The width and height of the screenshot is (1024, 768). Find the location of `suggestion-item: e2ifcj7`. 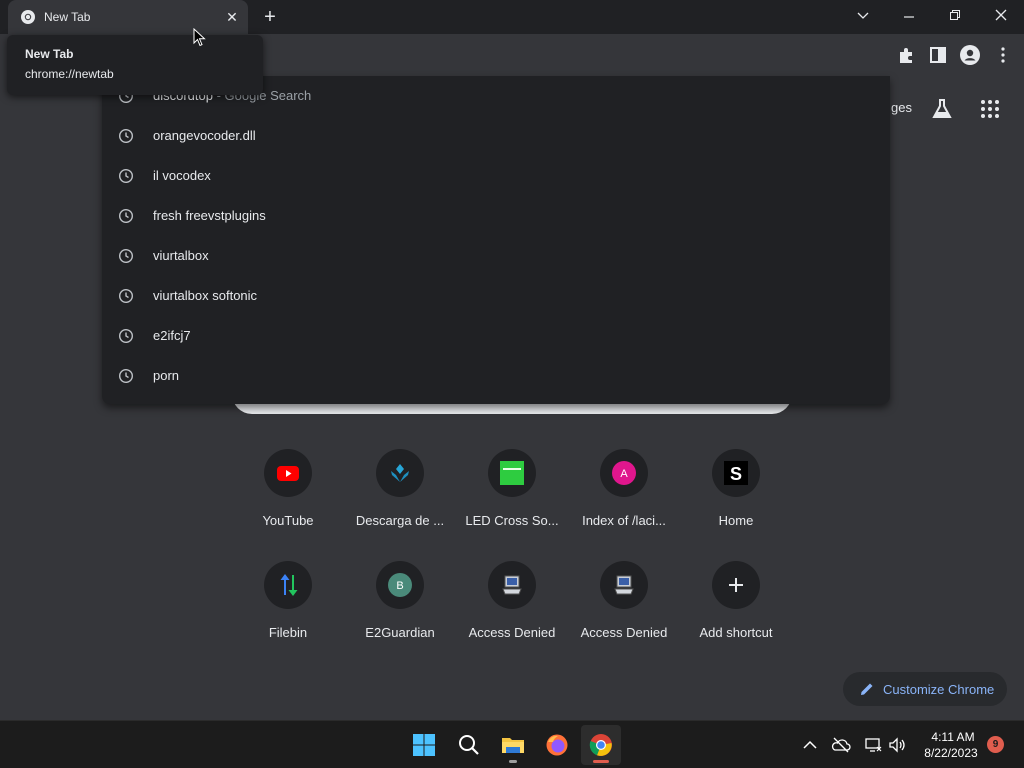

suggestion-item: e2ifcj7 is located at coordinates (496, 336).